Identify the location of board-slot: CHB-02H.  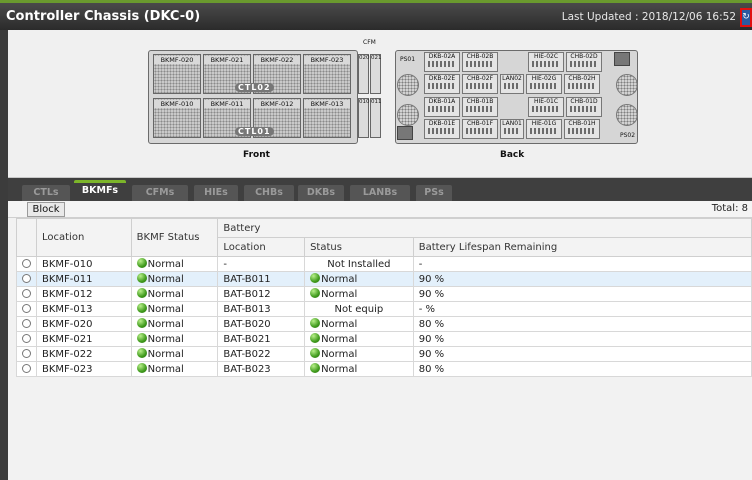
(582, 84).